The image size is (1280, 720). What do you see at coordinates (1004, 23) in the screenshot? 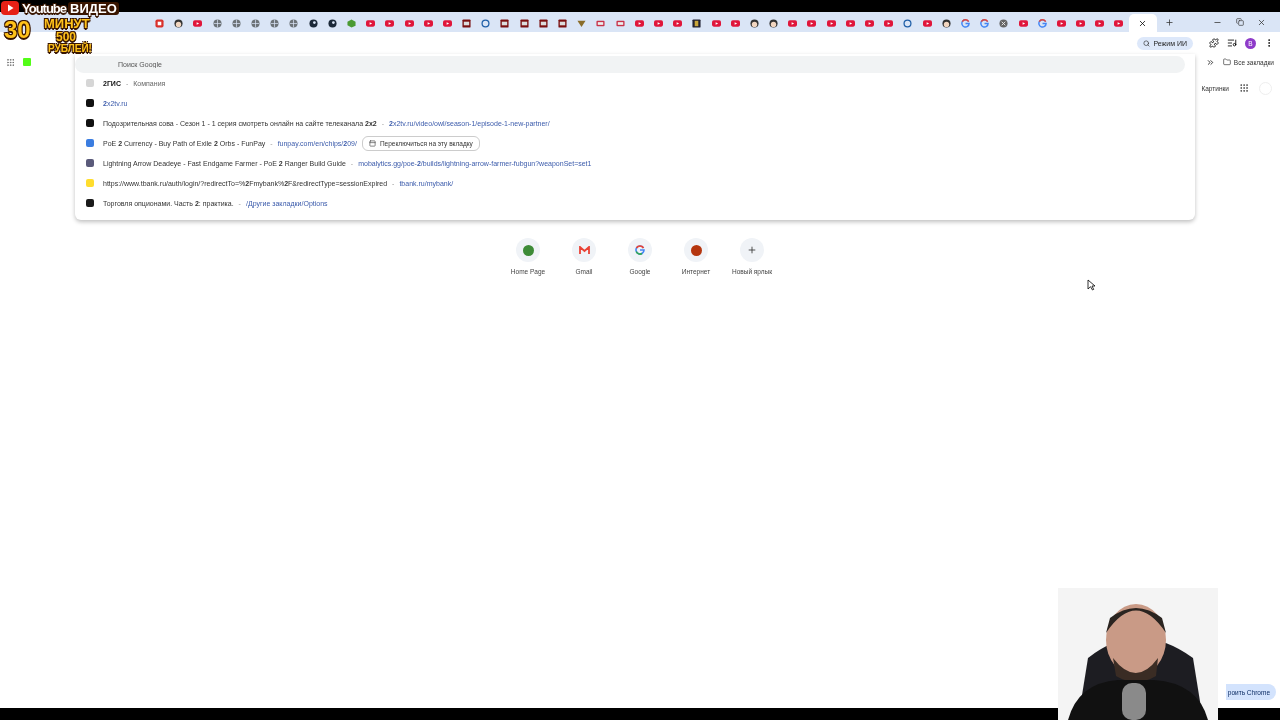
I see `close-circle-icon` at bounding box center [1004, 23].